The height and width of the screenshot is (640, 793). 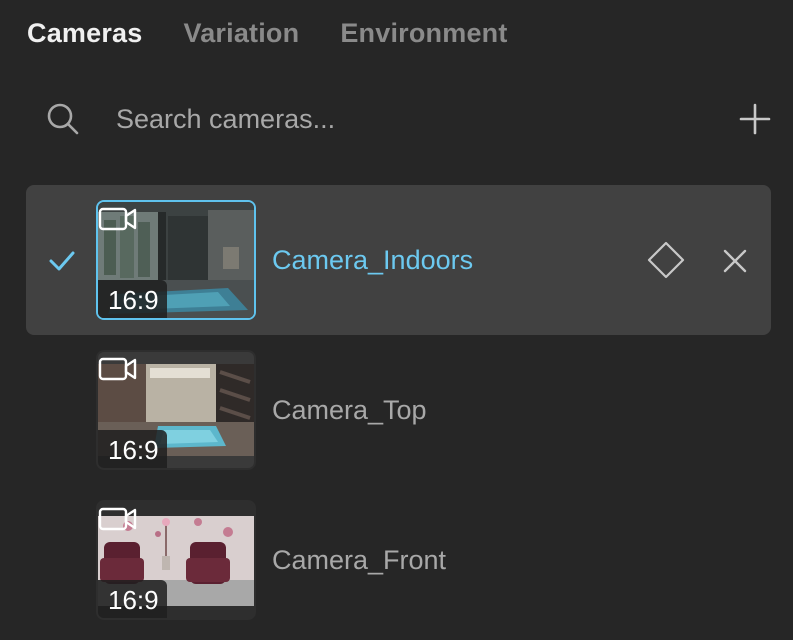 What do you see at coordinates (359, 560) in the screenshot?
I see `camera-name: Camera_Front` at bounding box center [359, 560].